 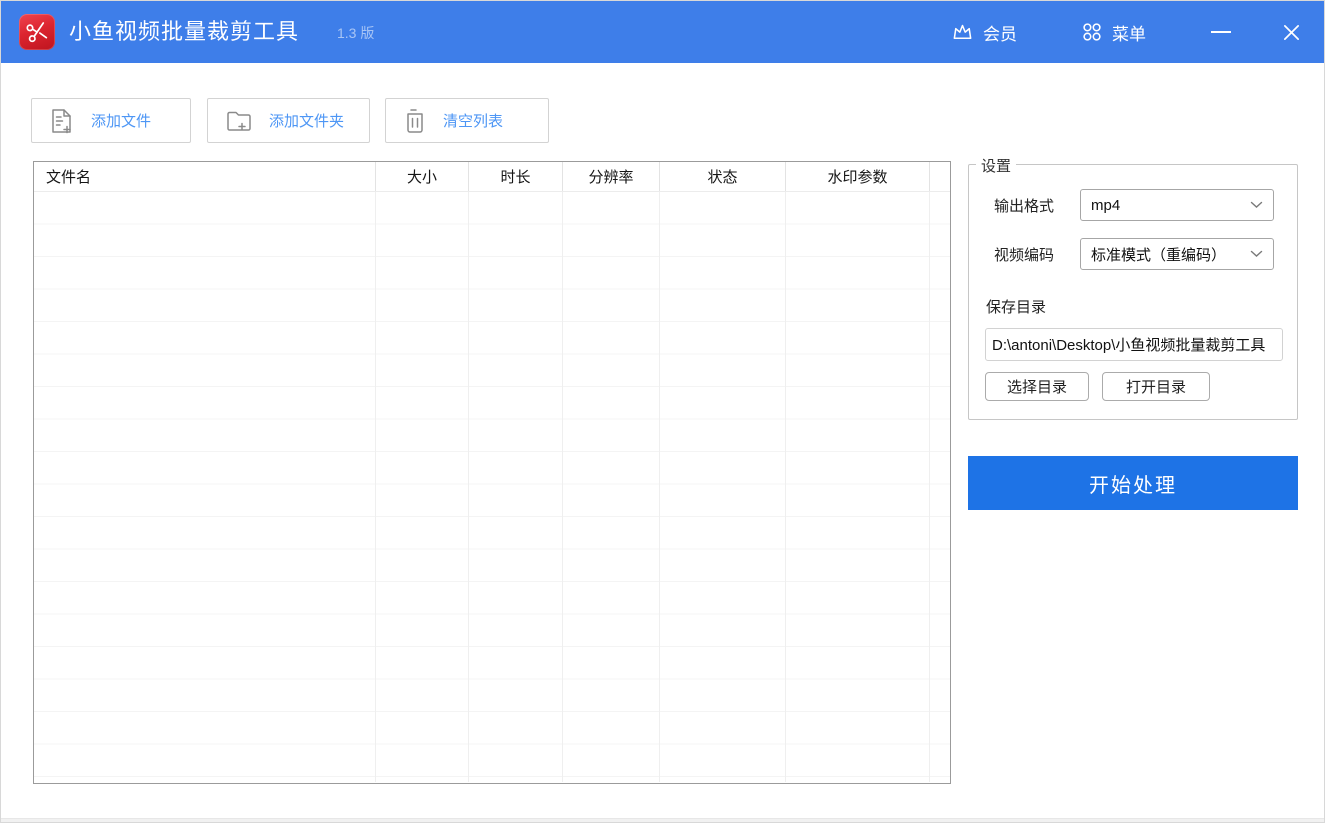 I want to click on start-processing-button: 开始处理, so click(x=1133, y=483).